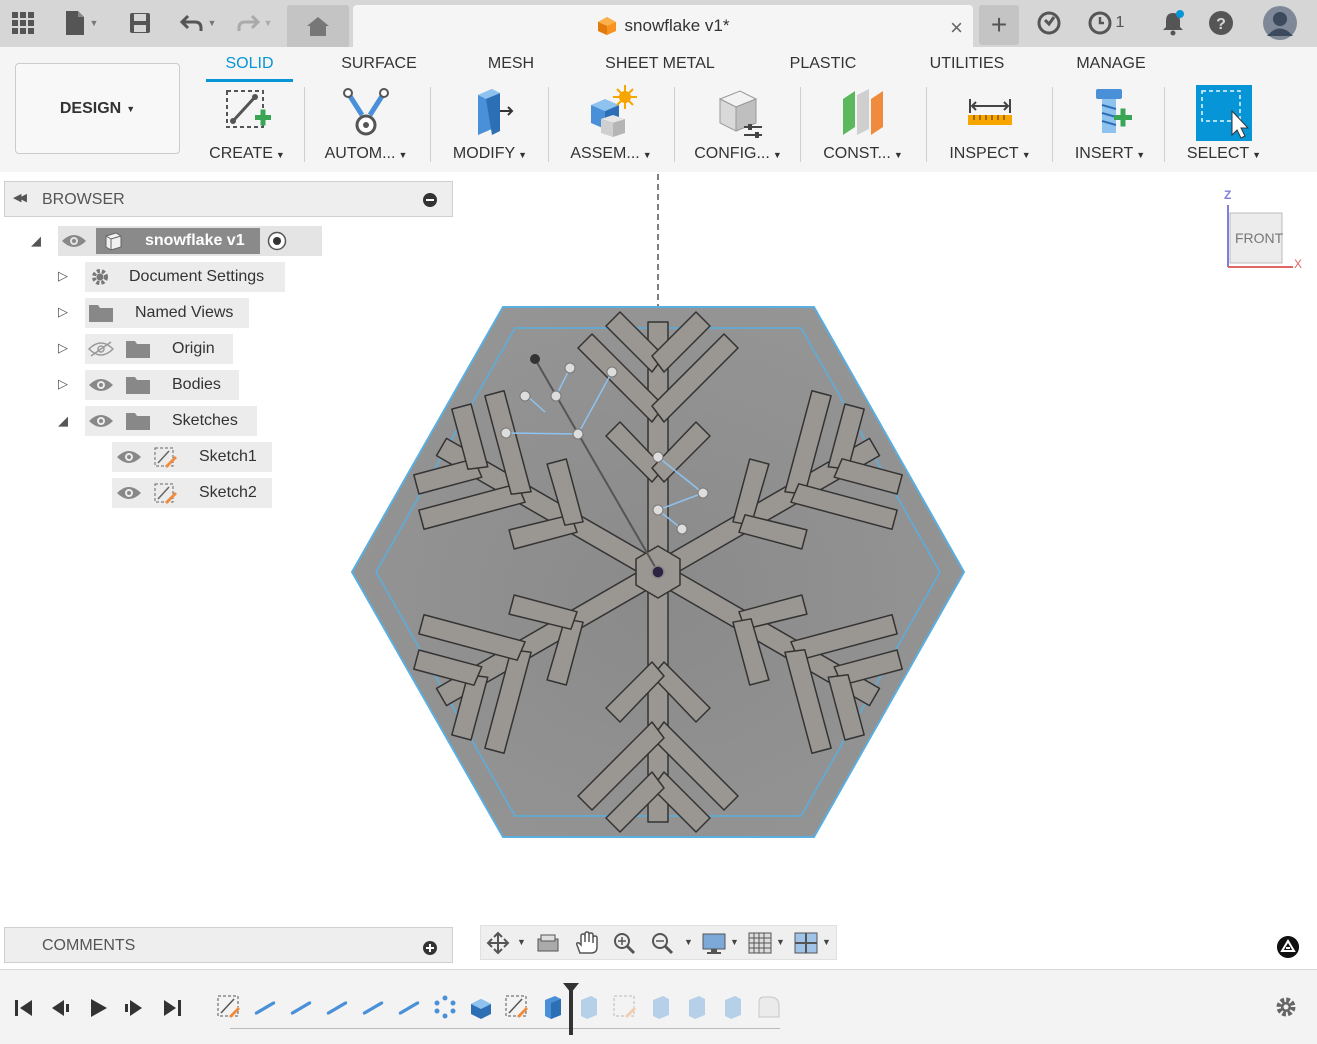 This screenshot has width=1317, height=1044. I want to click on tab-plastic: PLASTIC, so click(823, 64).